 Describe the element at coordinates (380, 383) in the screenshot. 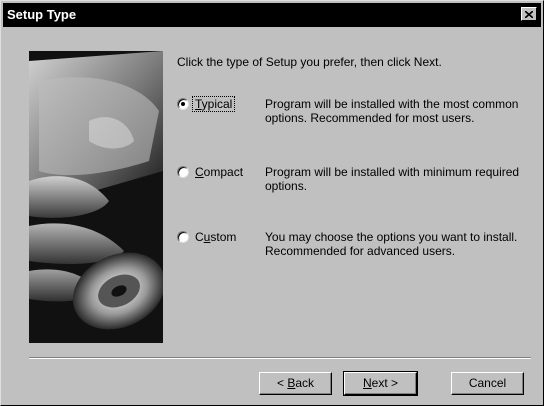

I see `next-button: Next >` at that location.